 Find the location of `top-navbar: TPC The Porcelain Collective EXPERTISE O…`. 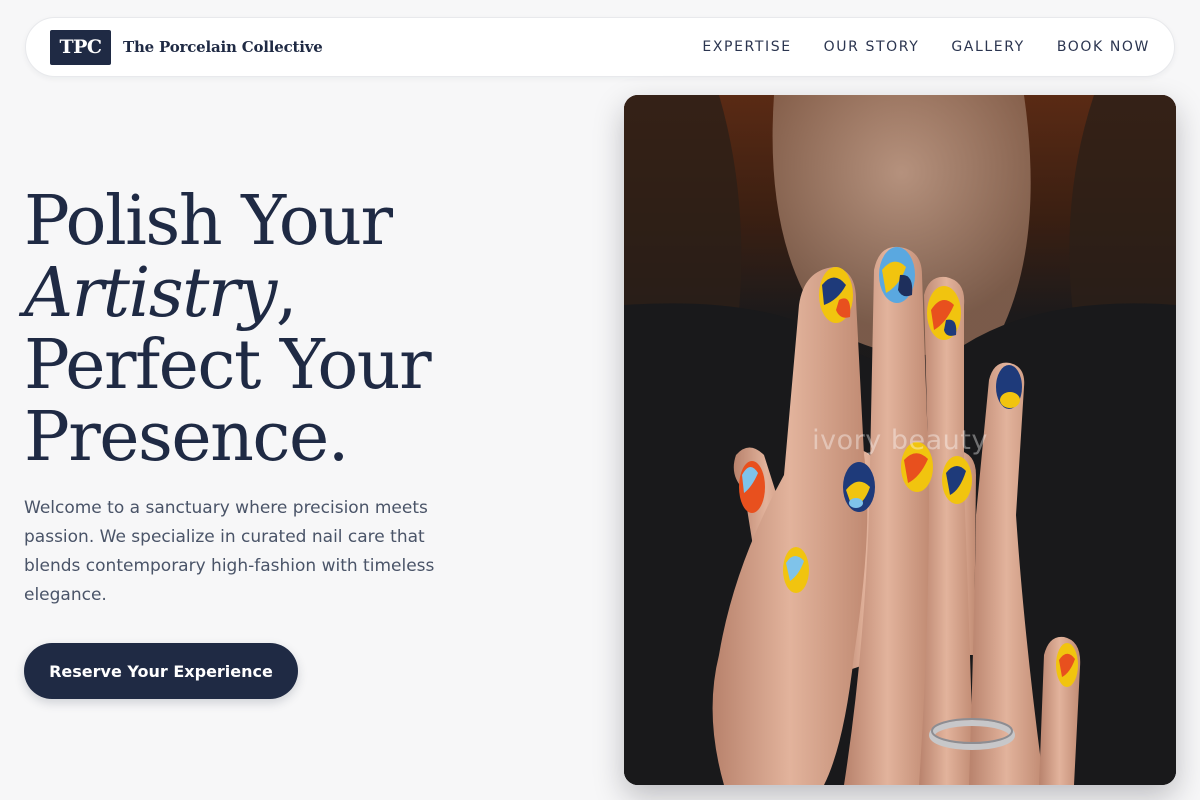

top-navbar: TPC The Porcelain Collective EXPERTISE O… is located at coordinates (600, 47).